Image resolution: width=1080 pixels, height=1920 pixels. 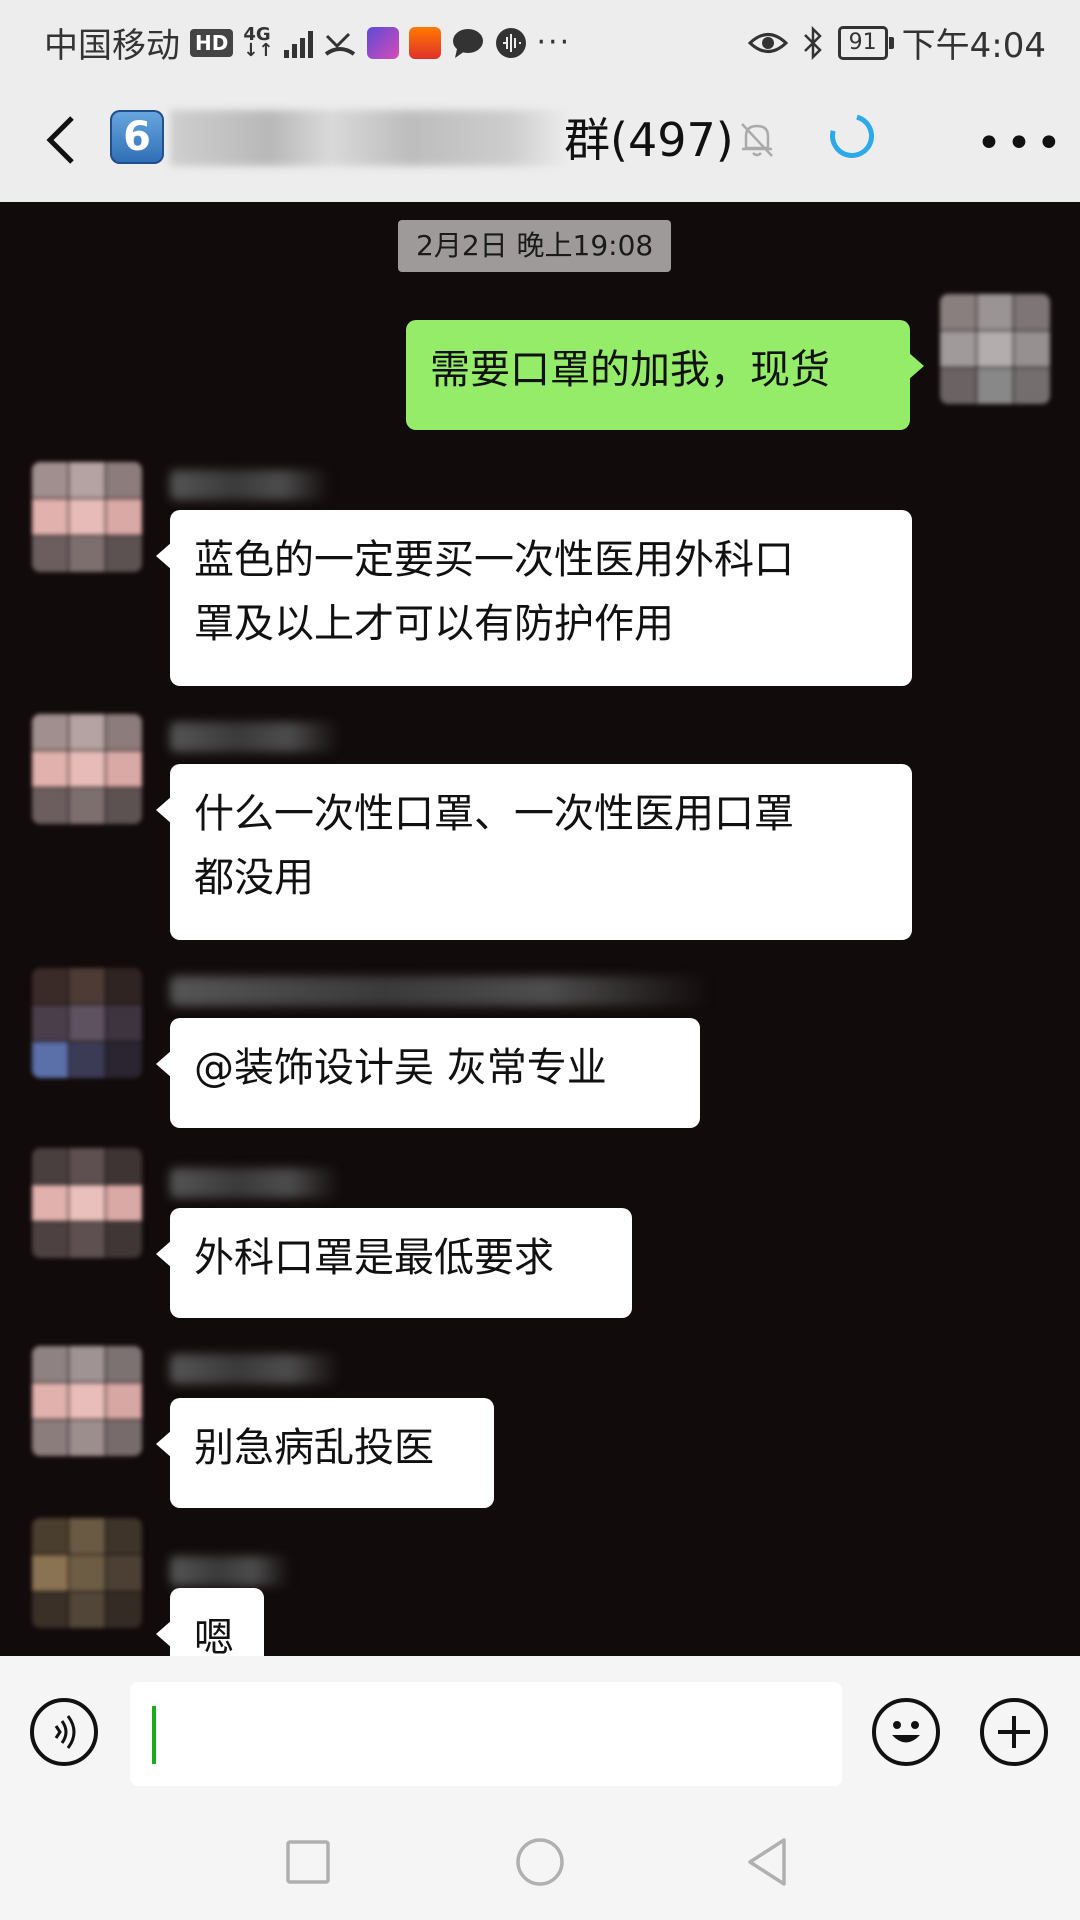 What do you see at coordinates (112, 46) in the screenshot?
I see `carrier-label: 中国移动` at bounding box center [112, 46].